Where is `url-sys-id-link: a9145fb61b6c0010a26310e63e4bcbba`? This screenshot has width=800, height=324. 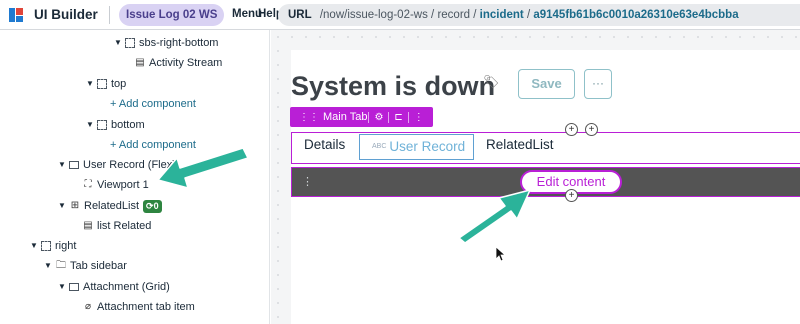 url-sys-id-link: a9145fb61b6c0010a26310e63e4bcbba is located at coordinates (635, 15).